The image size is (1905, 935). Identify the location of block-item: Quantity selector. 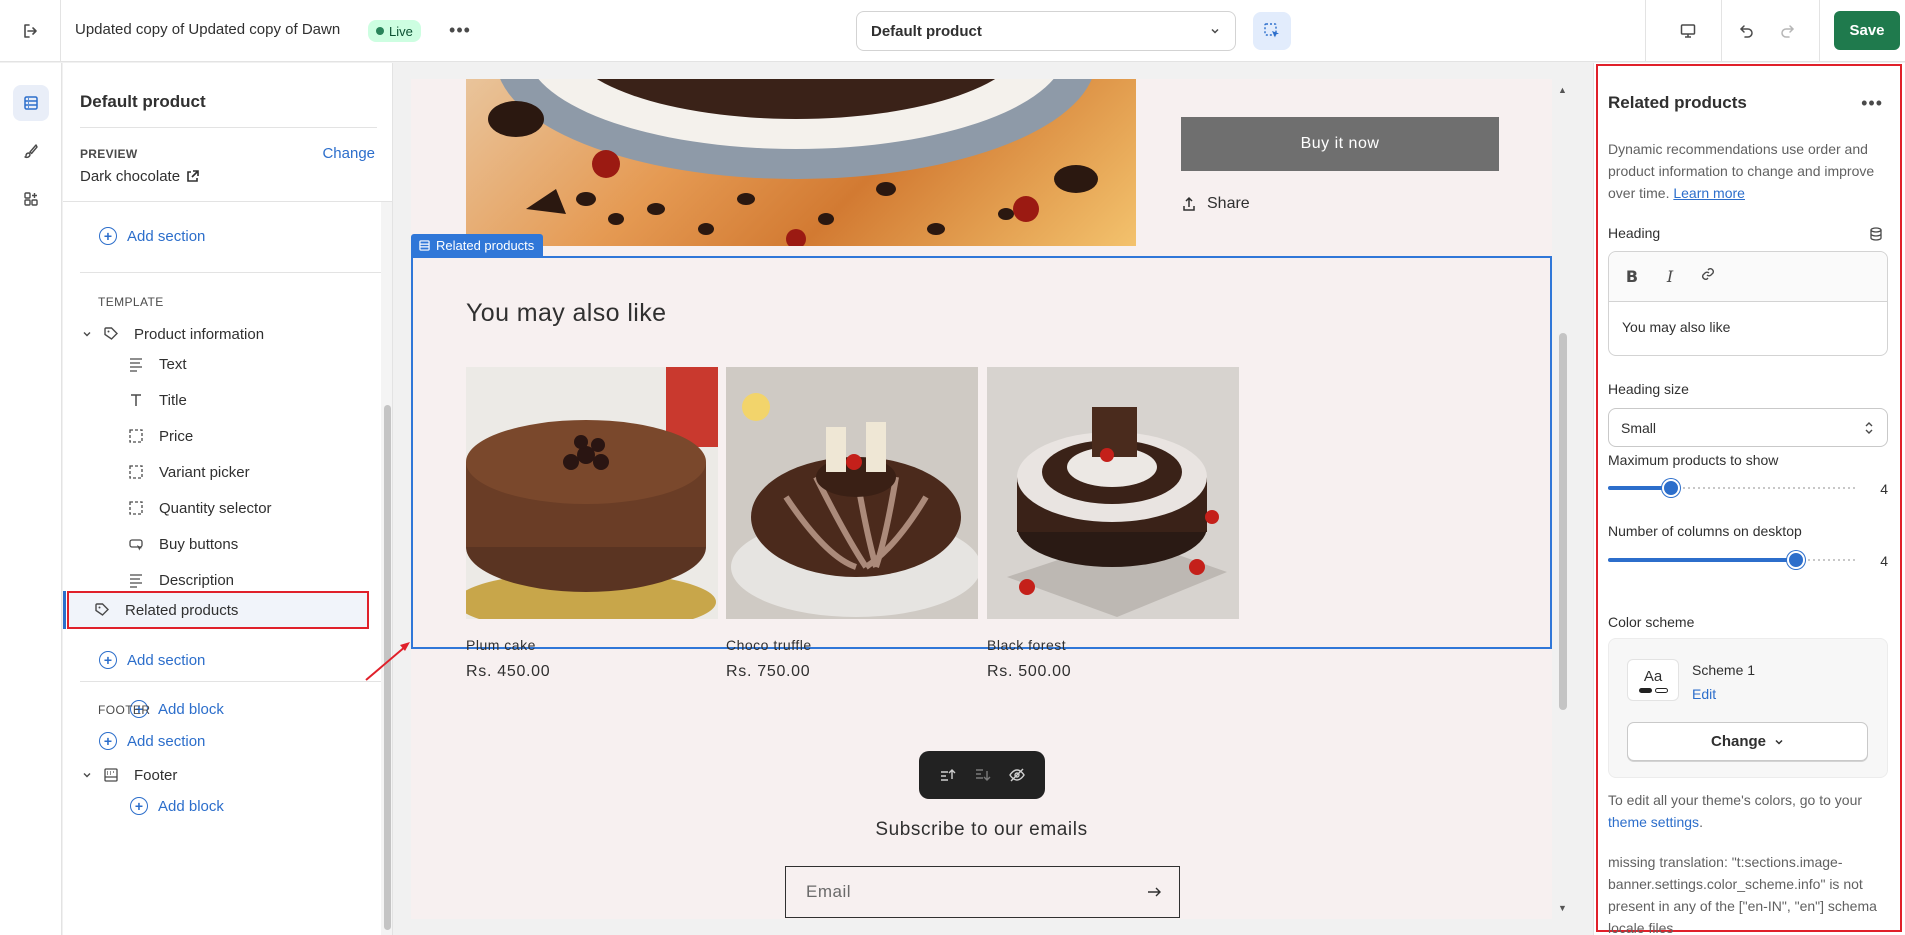
(199, 508).